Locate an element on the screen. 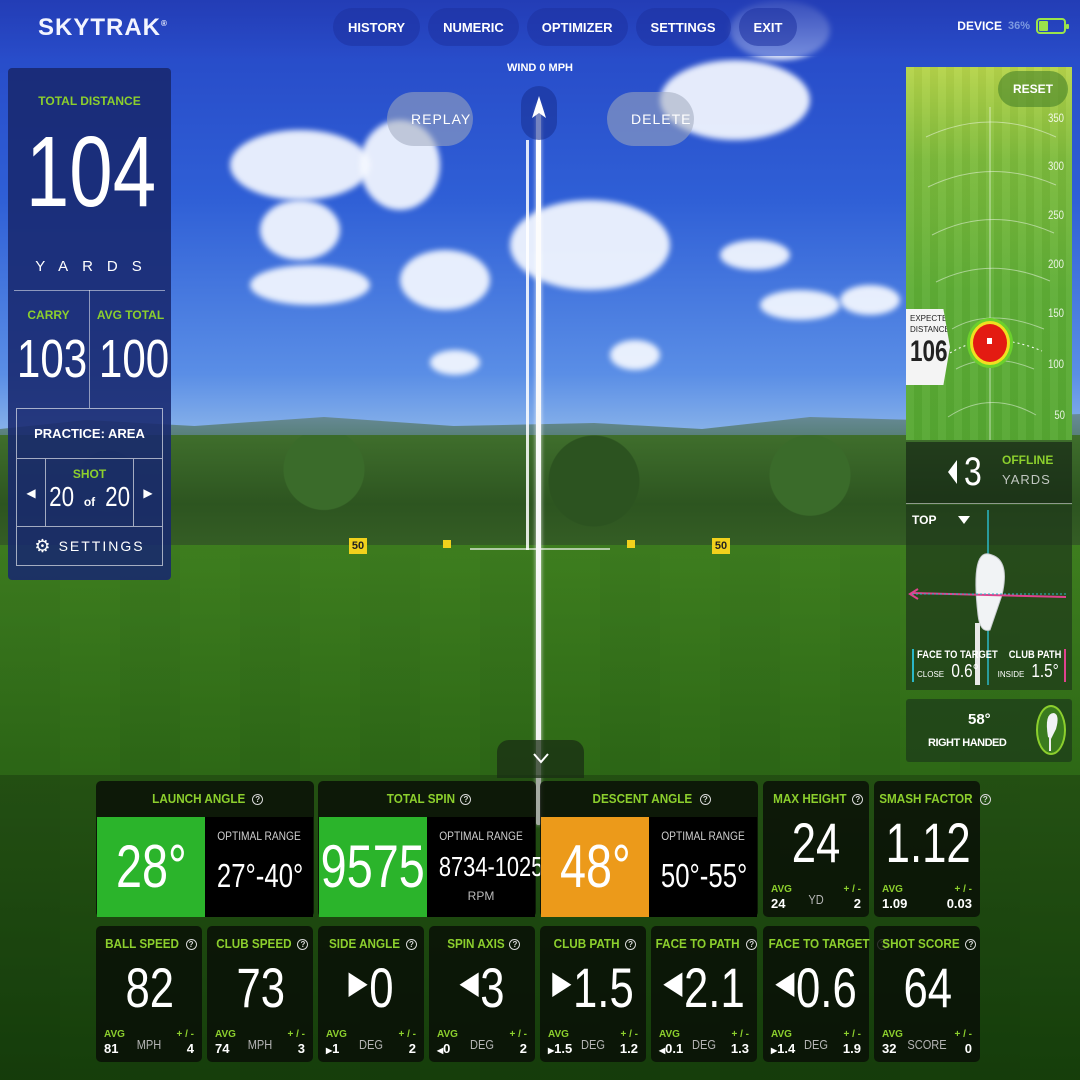  metric-title: CLUB PATH is located at coordinates (586, 943).